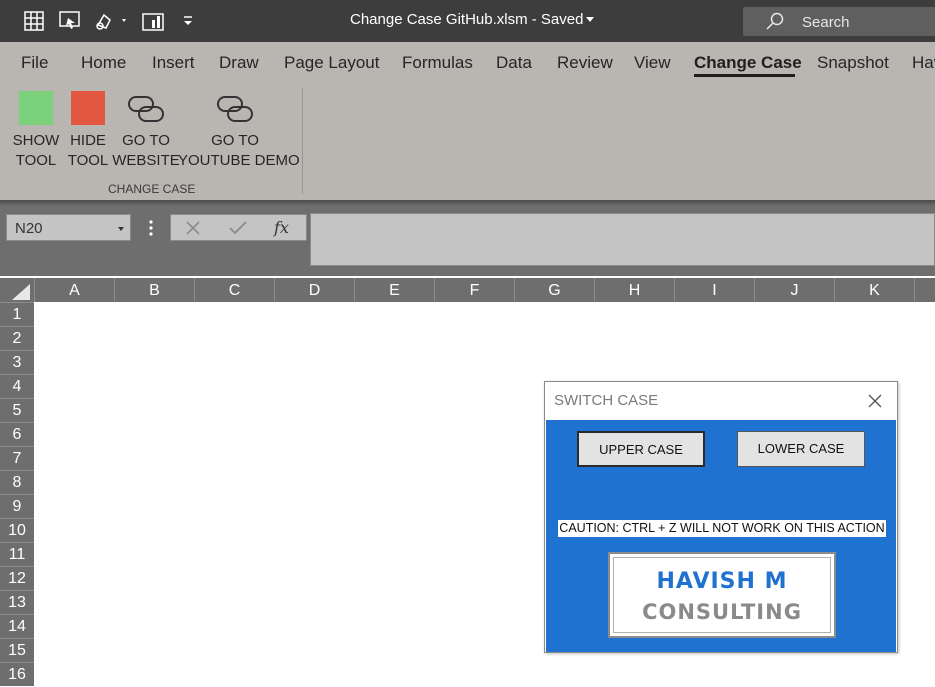 The image size is (935, 687). I want to click on grid-icon, so click(34, 21).